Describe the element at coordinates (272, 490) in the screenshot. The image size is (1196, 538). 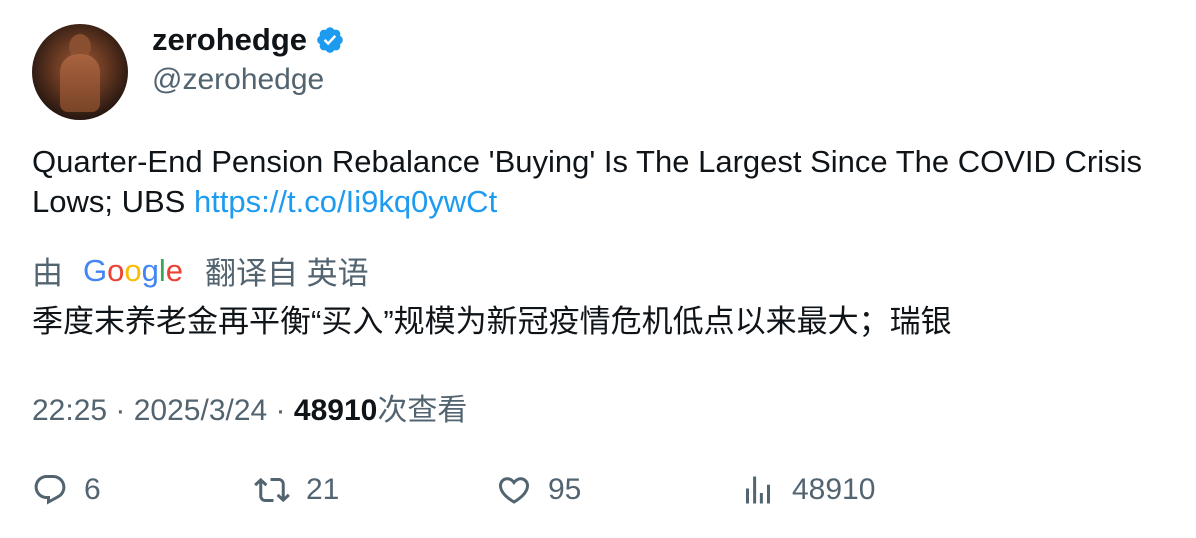
I see `retweet-icon` at that location.